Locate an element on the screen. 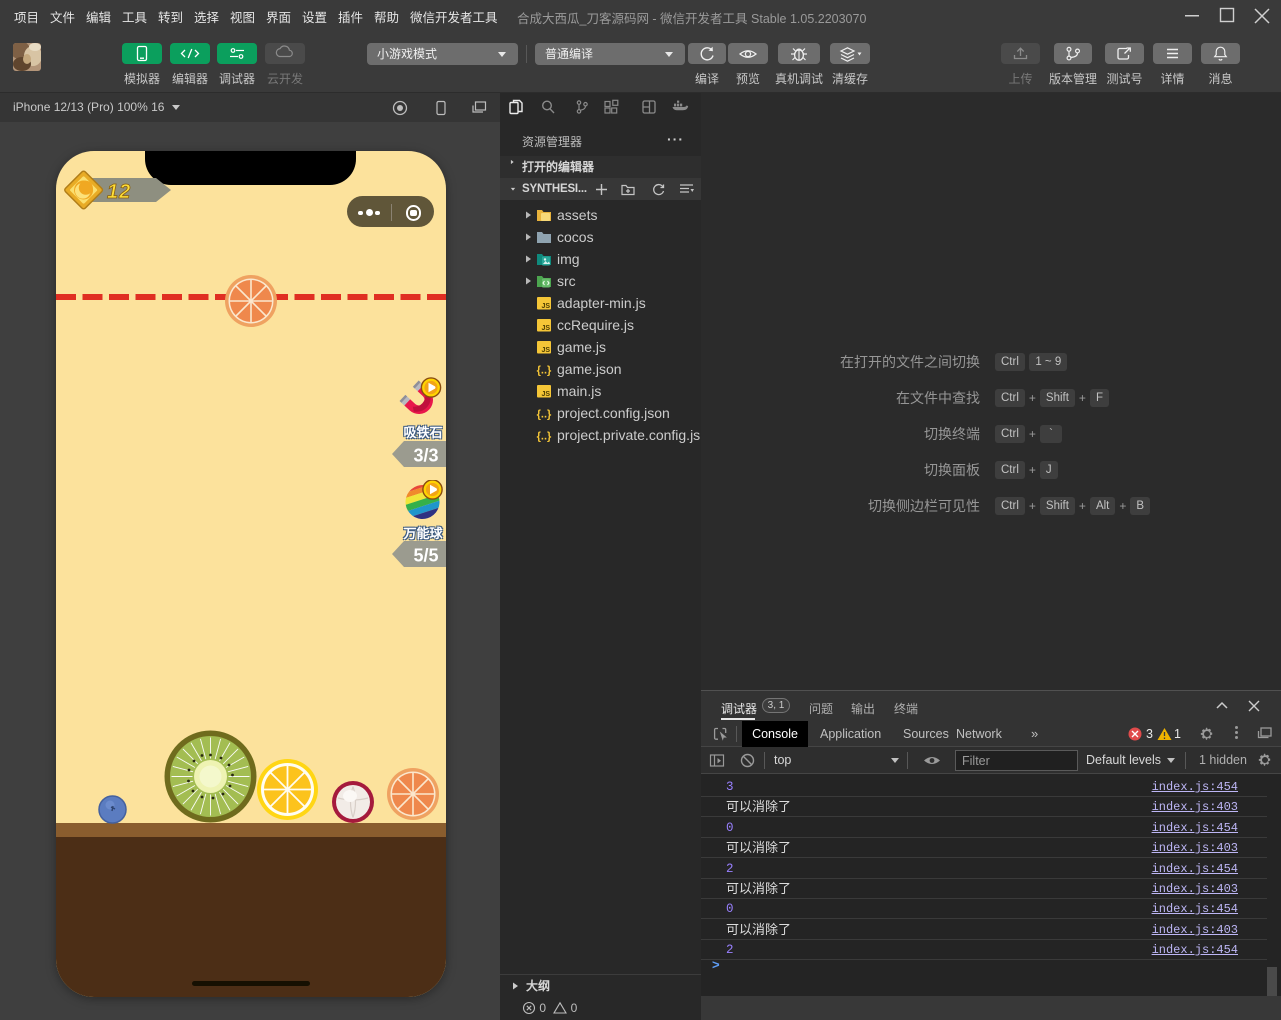 The height and width of the screenshot is (1020, 1281). svg-text: 5/5 is located at coordinates (425, 556).